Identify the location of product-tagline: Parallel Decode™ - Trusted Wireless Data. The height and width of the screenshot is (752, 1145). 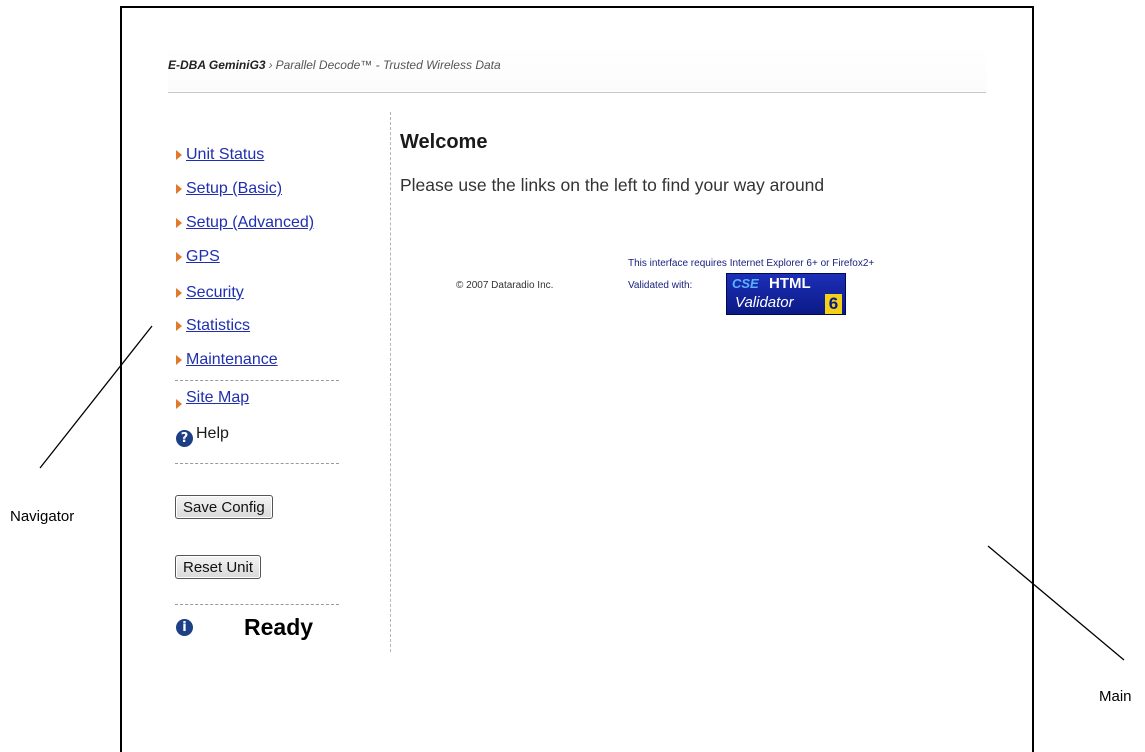
(388, 65).